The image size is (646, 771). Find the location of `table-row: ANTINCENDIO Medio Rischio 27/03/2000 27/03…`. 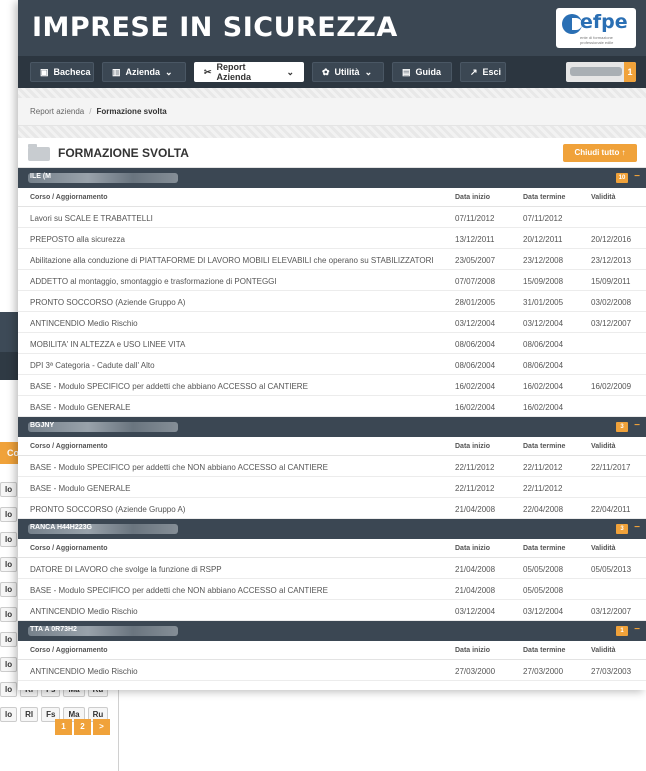

table-row: ANTINCENDIO Medio Rischio 27/03/2000 27/03… is located at coordinates (332, 670).